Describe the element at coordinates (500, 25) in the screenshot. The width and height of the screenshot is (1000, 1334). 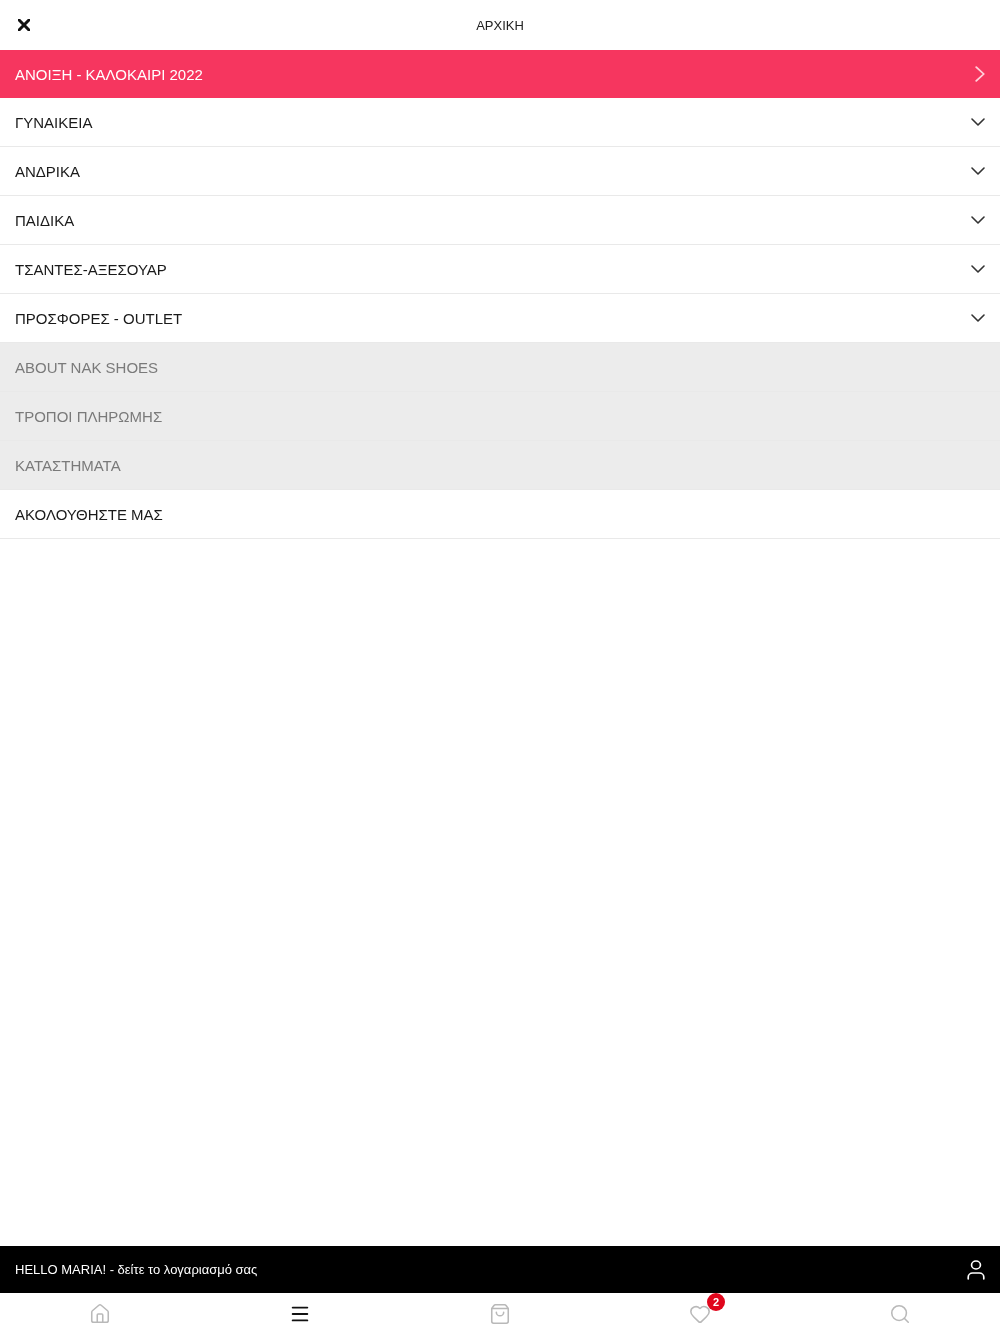
I see `page-title: ΑΡΧΙΚΗ` at that location.